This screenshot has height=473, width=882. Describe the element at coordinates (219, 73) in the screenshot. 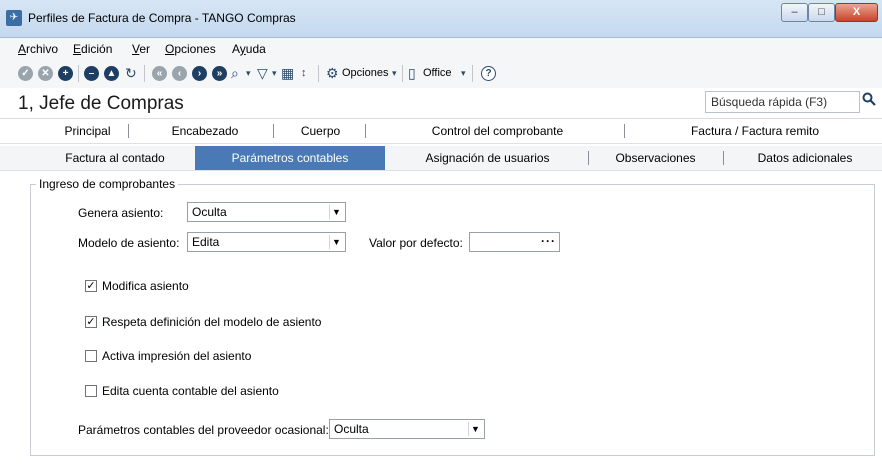

I see `last-record-icon: »` at that location.